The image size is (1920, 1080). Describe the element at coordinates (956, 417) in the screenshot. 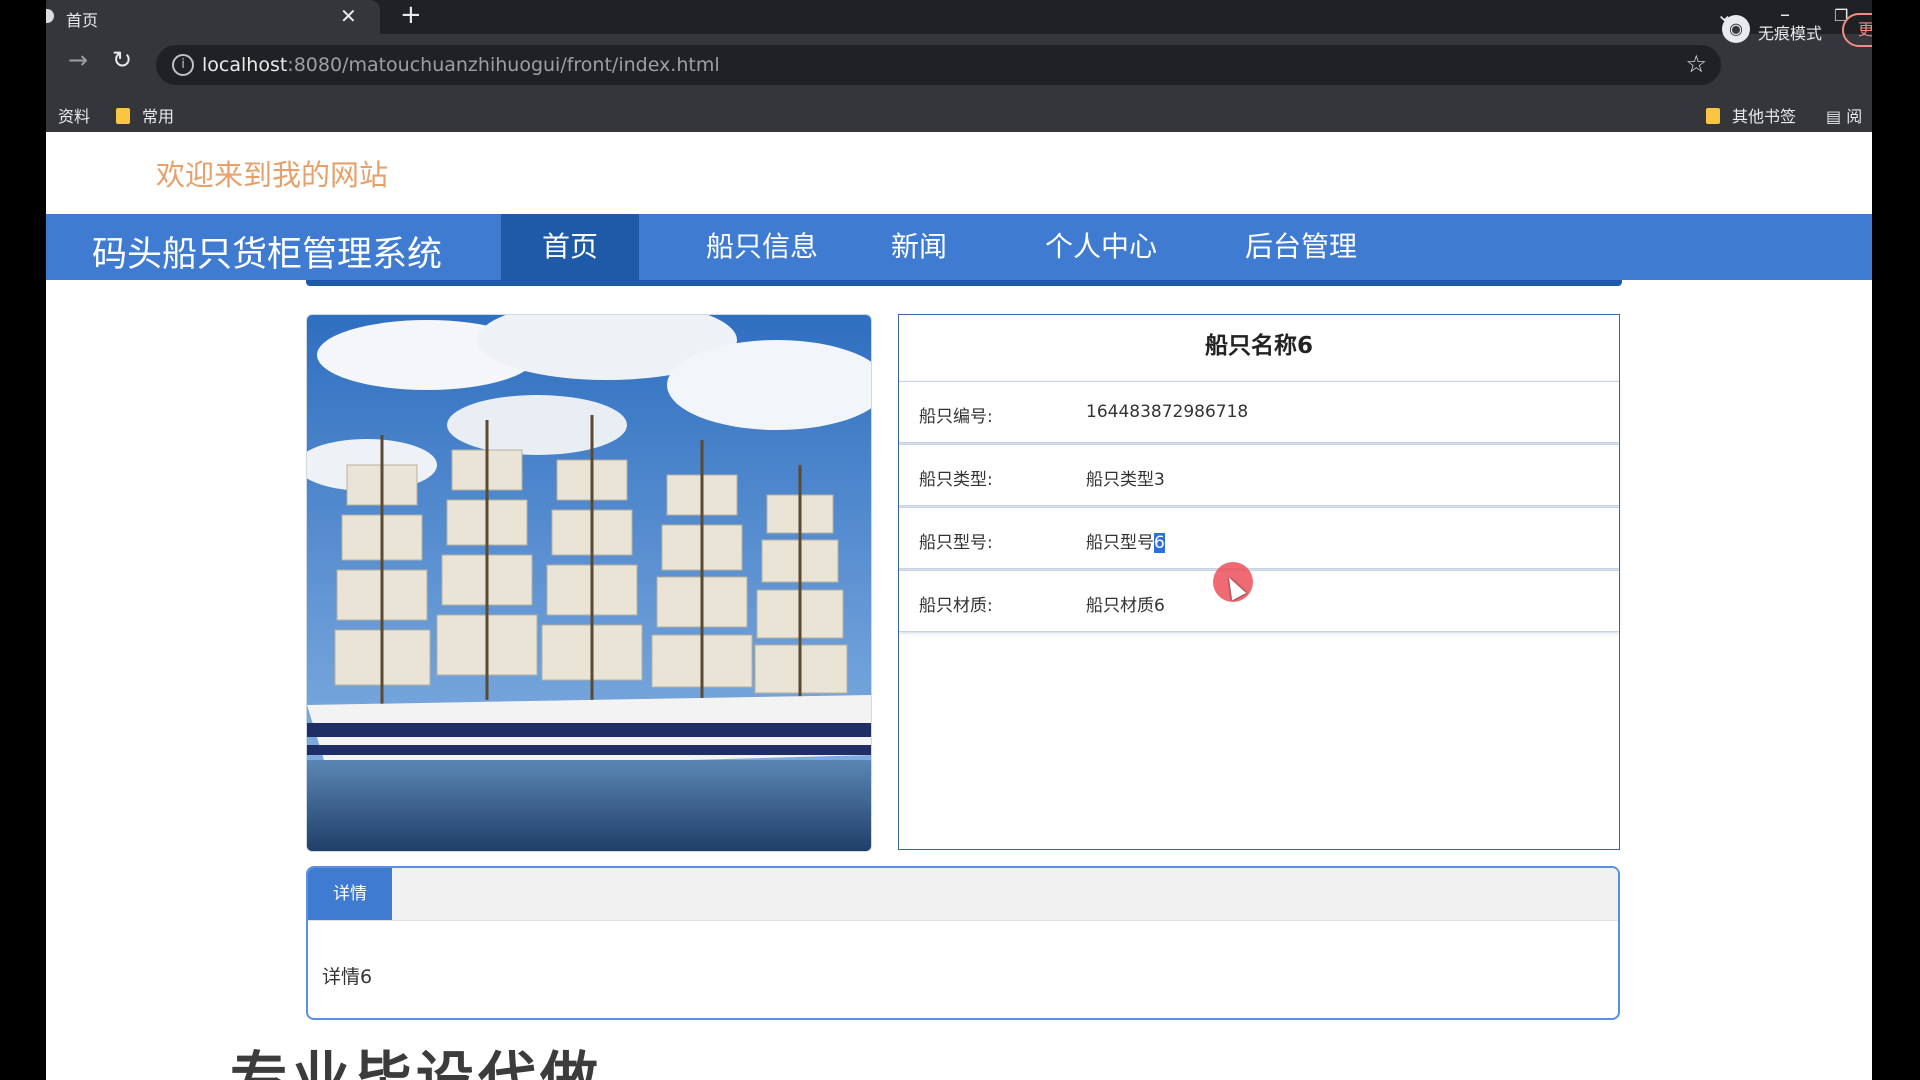

I see `field-label: 船只编号:` at that location.